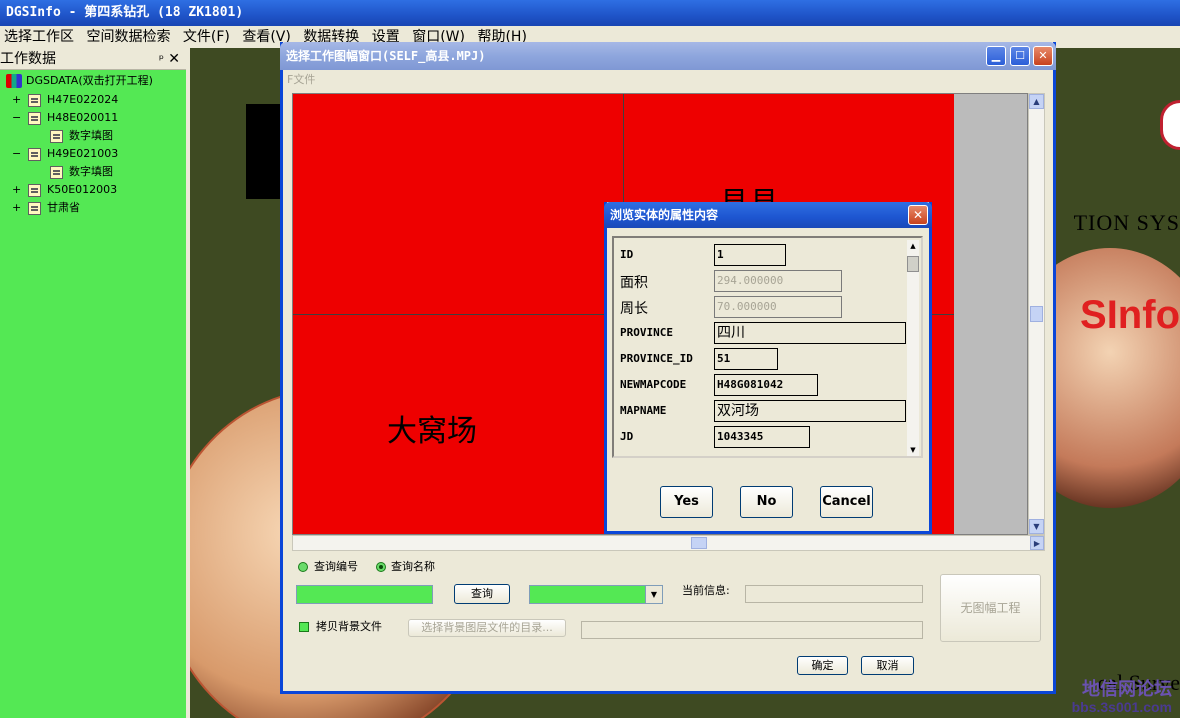  What do you see at coordinates (627, 436) in the screenshot?
I see `property-name: JD` at bounding box center [627, 436].